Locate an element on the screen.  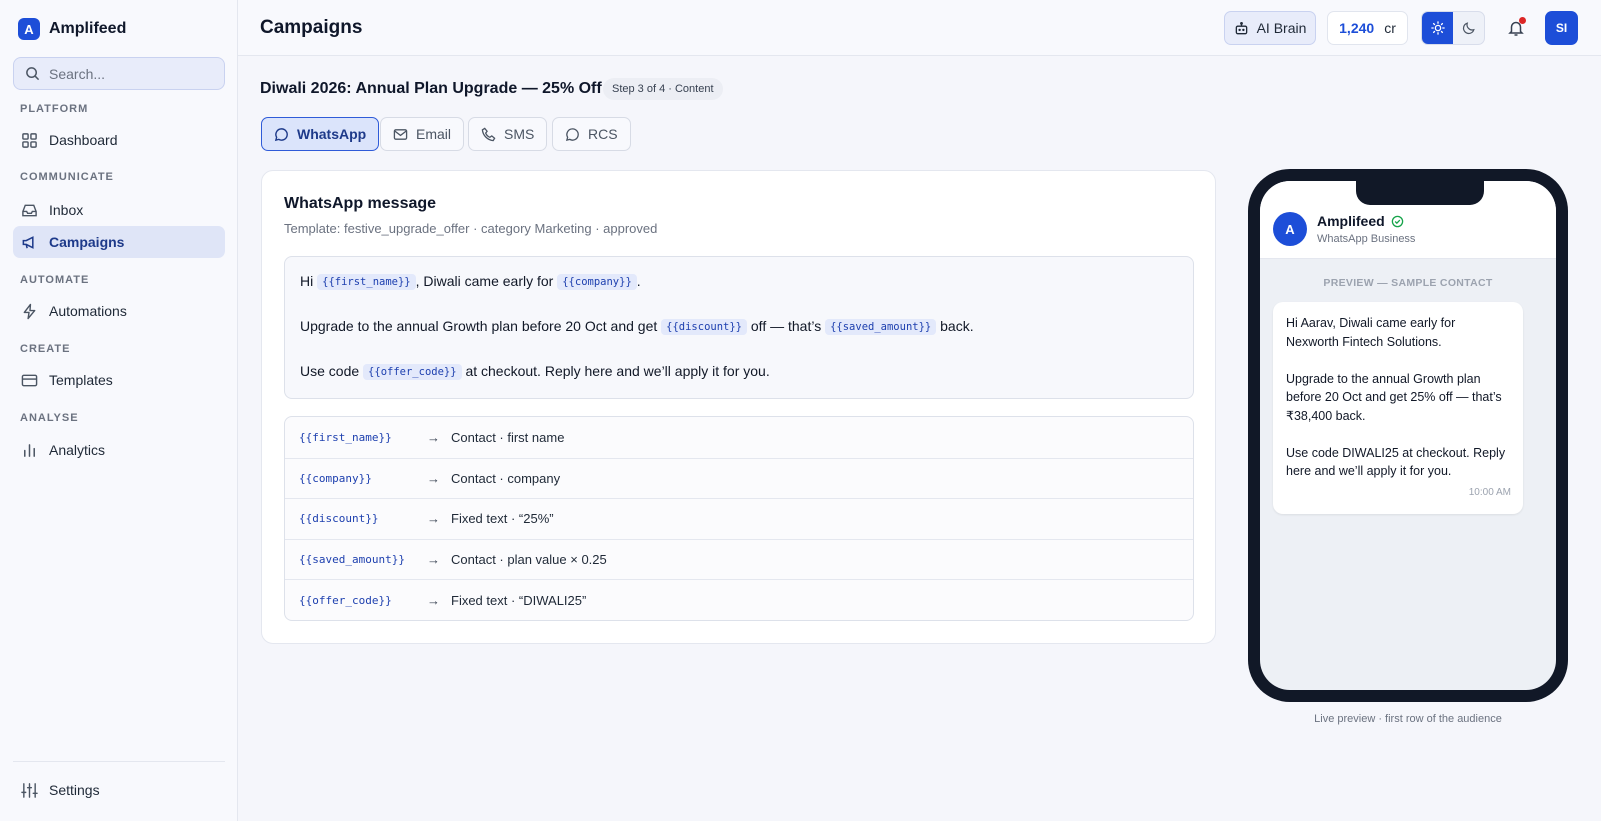
tab-whatsapp: WhatsApp is located at coordinates (320, 134).